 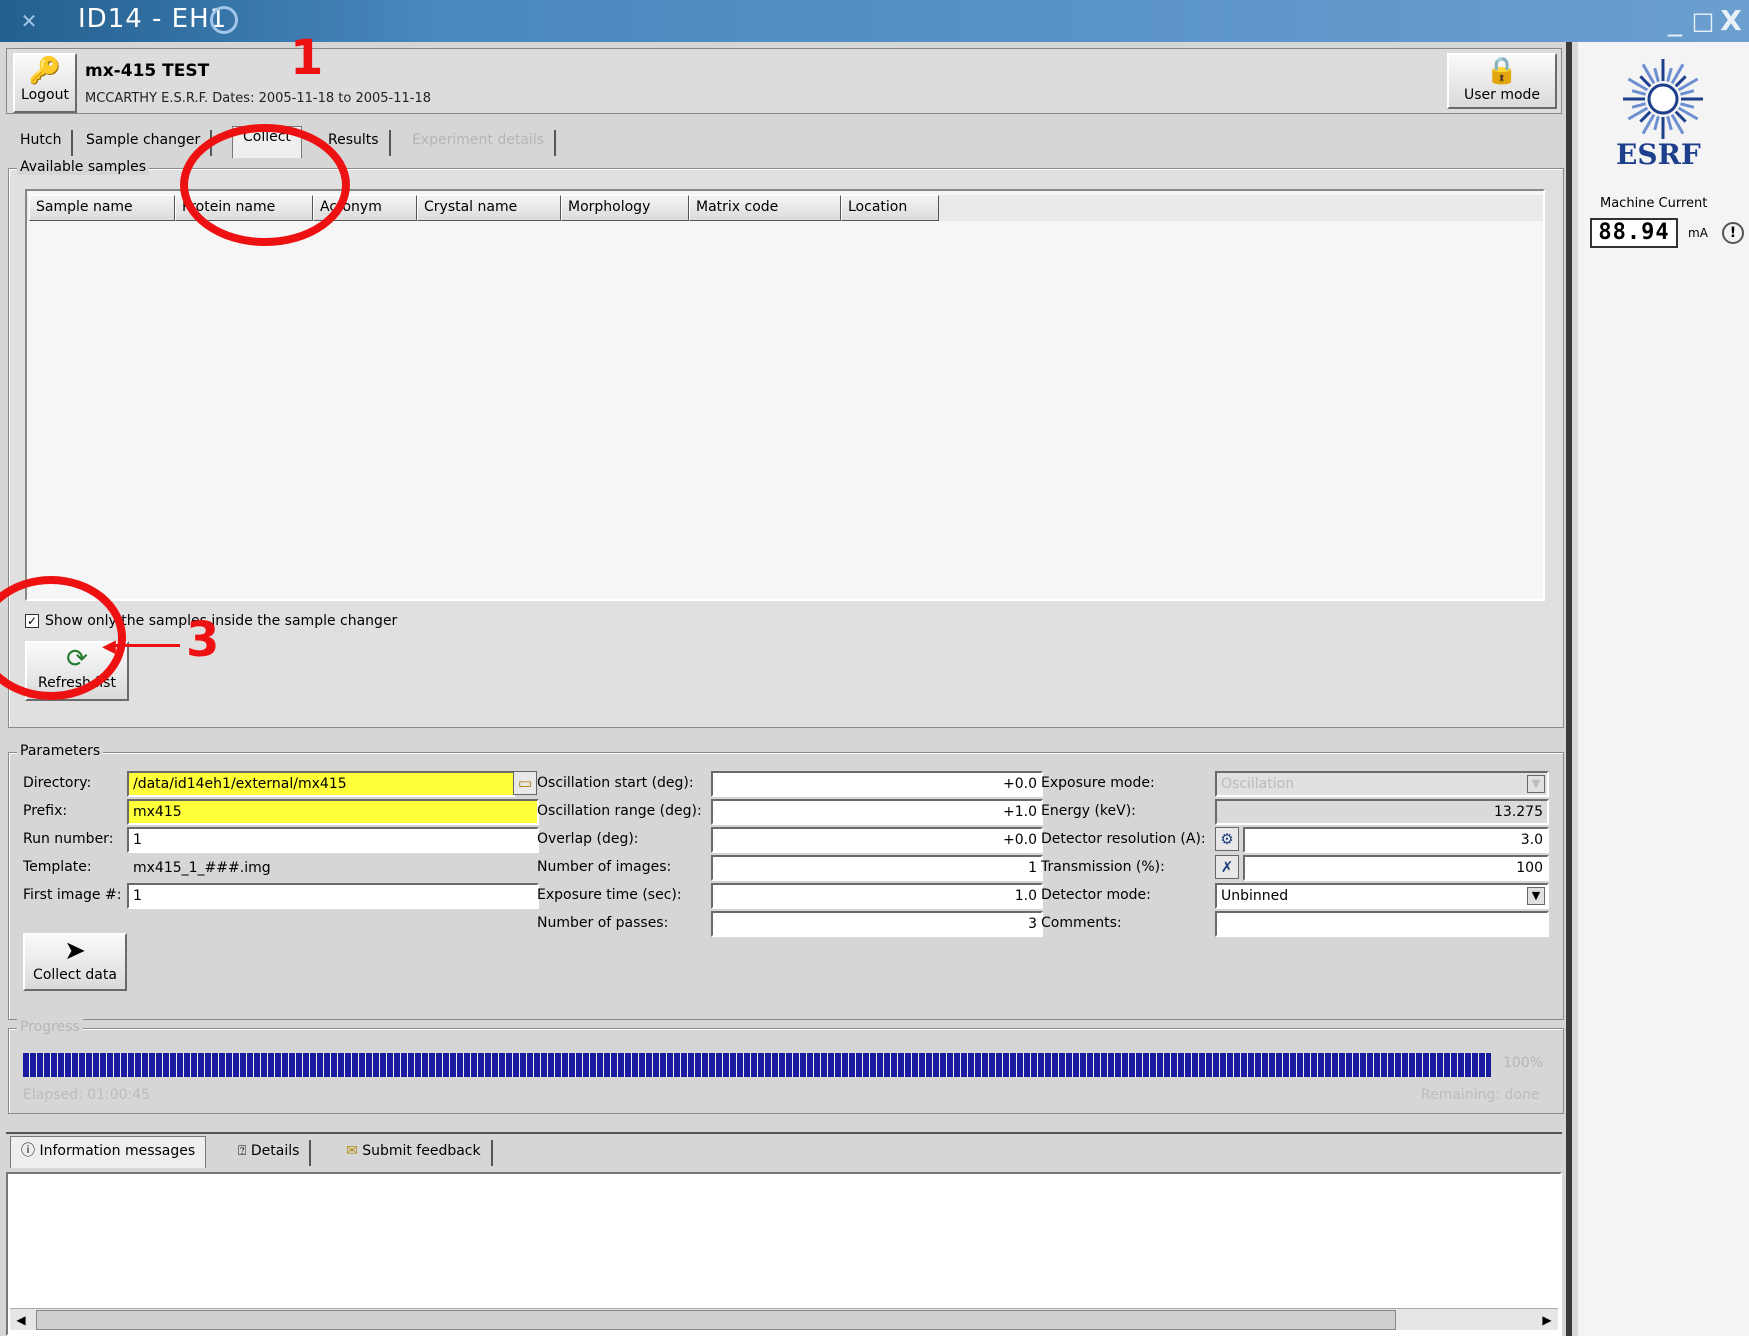 What do you see at coordinates (1096, 895) in the screenshot?
I see `detector-mode-label: Detector mode:` at bounding box center [1096, 895].